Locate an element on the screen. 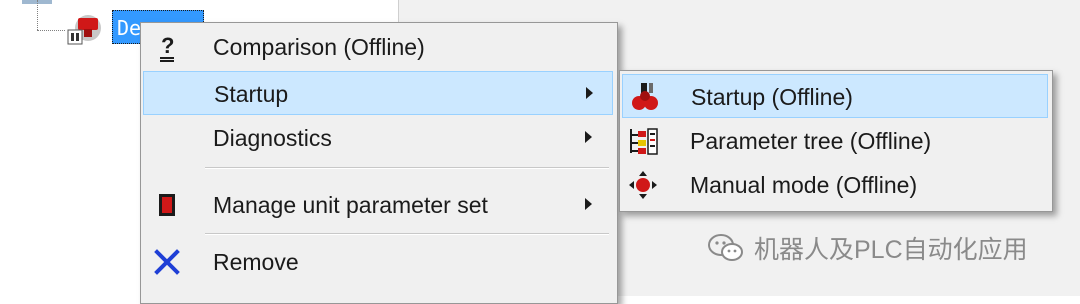 This screenshot has height=304, width=1080. submenu-item-parameter-tree: Parameter tree (Offline) is located at coordinates (835, 141).